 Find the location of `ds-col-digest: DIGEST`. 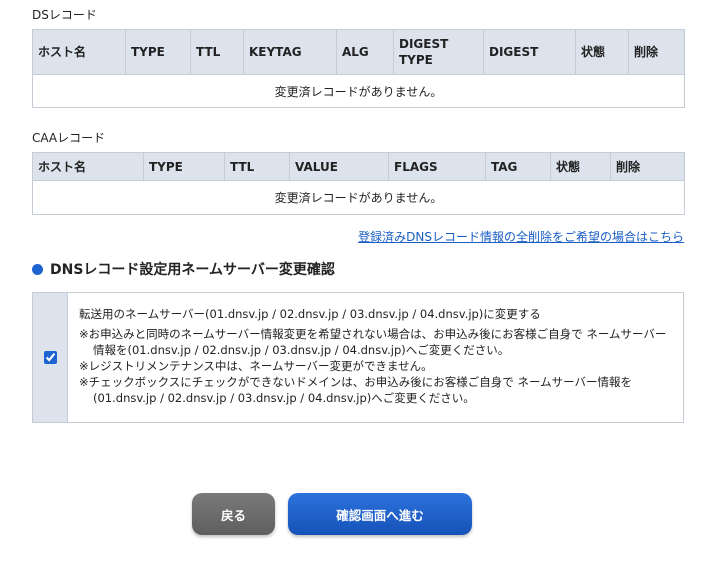

ds-col-digest: DIGEST is located at coordinates (529, 52).